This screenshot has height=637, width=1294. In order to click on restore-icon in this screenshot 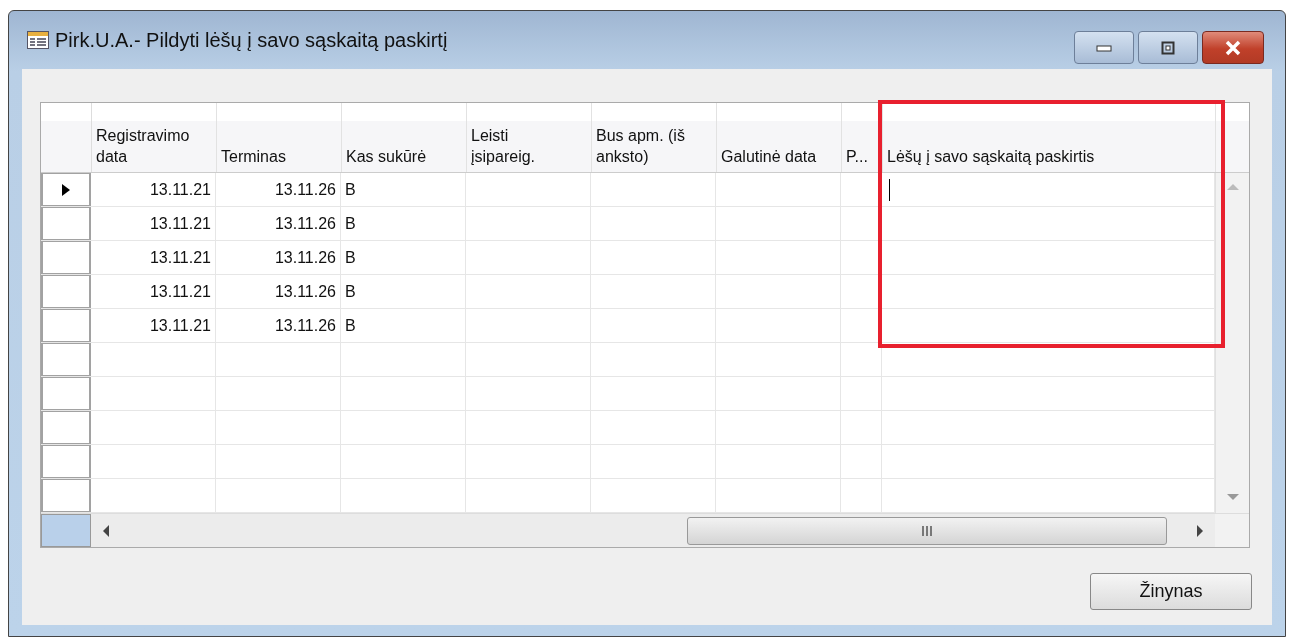, I will do `click(1168, 47)`.